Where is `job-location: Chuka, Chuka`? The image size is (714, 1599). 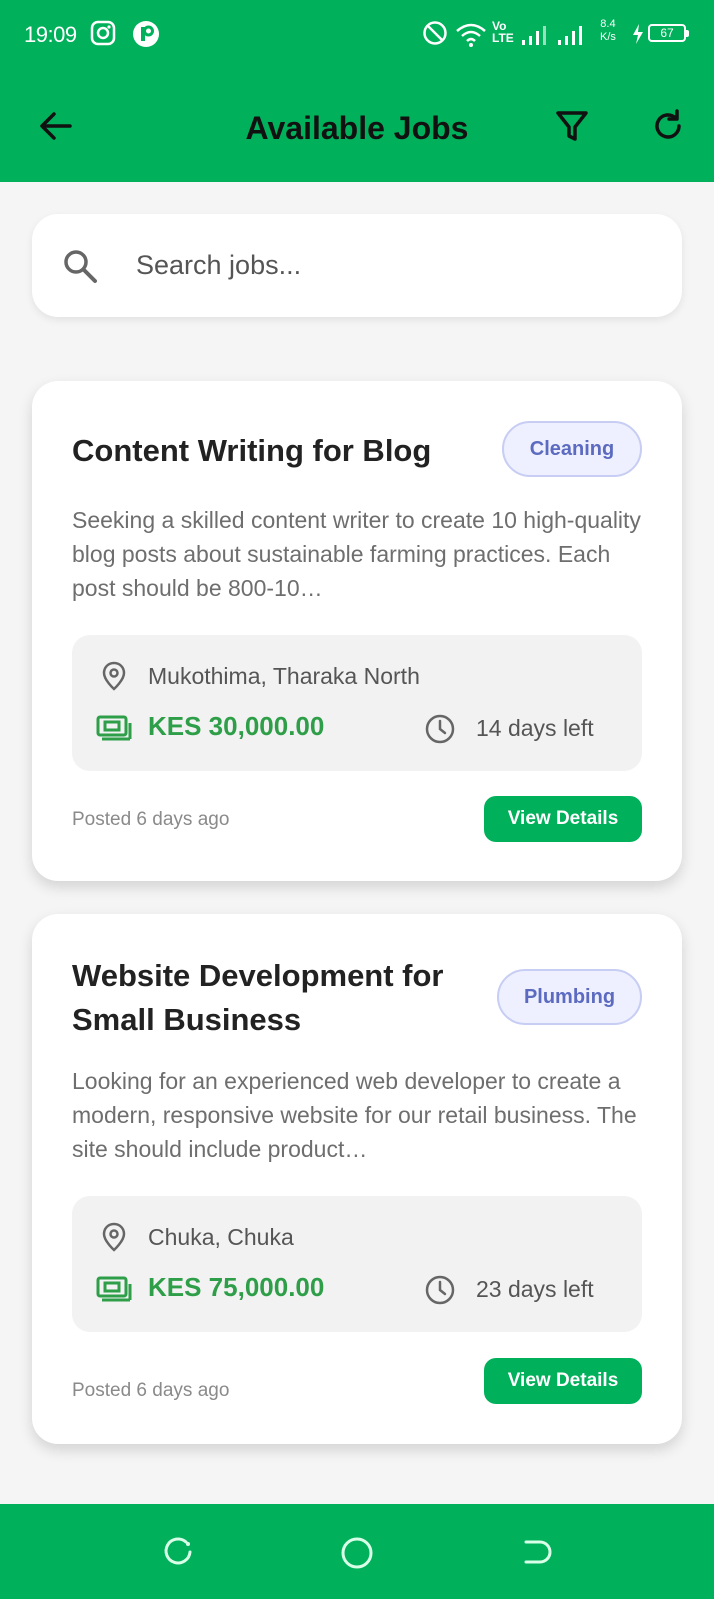
job-location: Chuka, Chuka is located at coordinates (221, 1237).